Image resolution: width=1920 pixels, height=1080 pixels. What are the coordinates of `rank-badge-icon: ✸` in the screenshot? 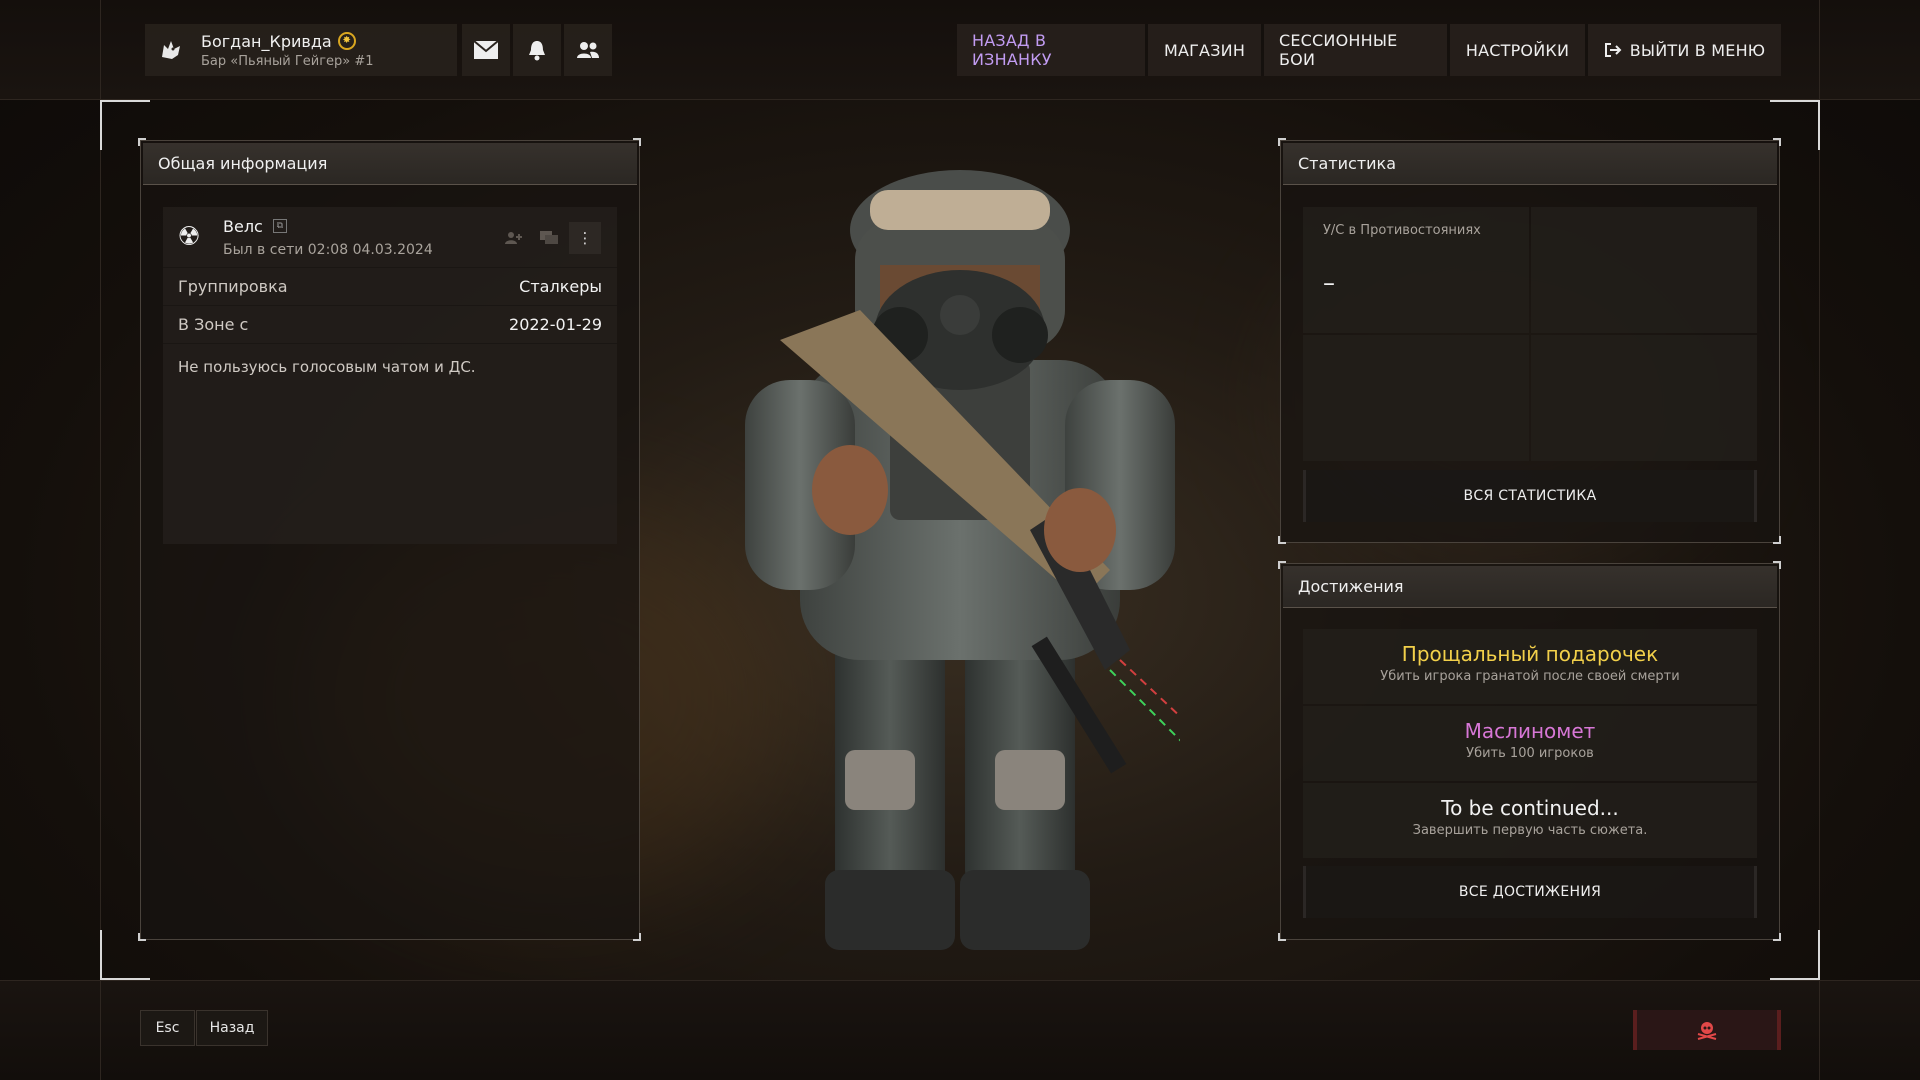 It's located at (346, 41).